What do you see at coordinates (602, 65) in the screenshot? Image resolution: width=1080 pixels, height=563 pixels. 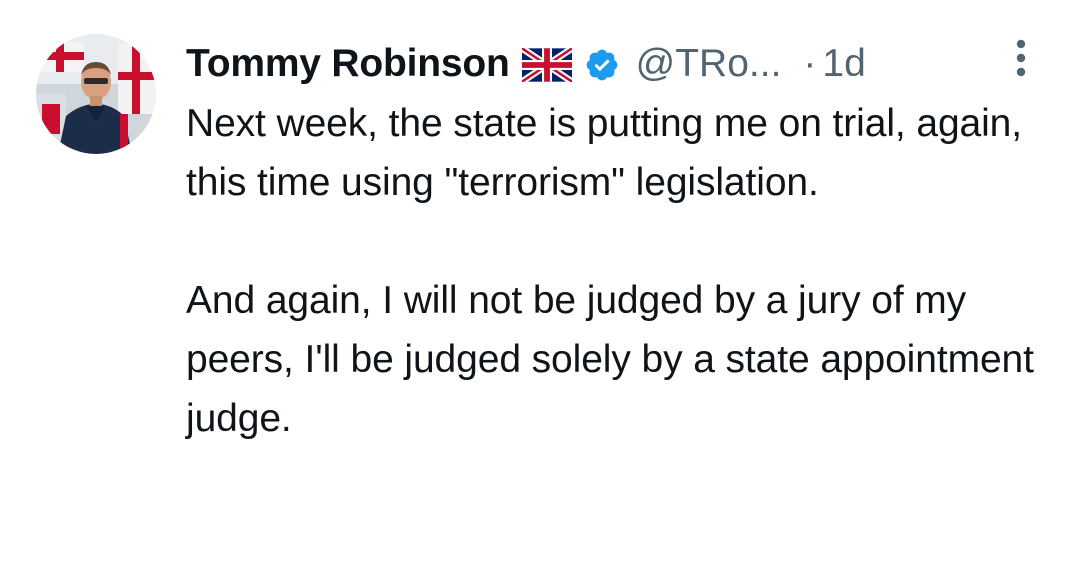 I see `verified-badge-icon` at bounding box center [602, 65].